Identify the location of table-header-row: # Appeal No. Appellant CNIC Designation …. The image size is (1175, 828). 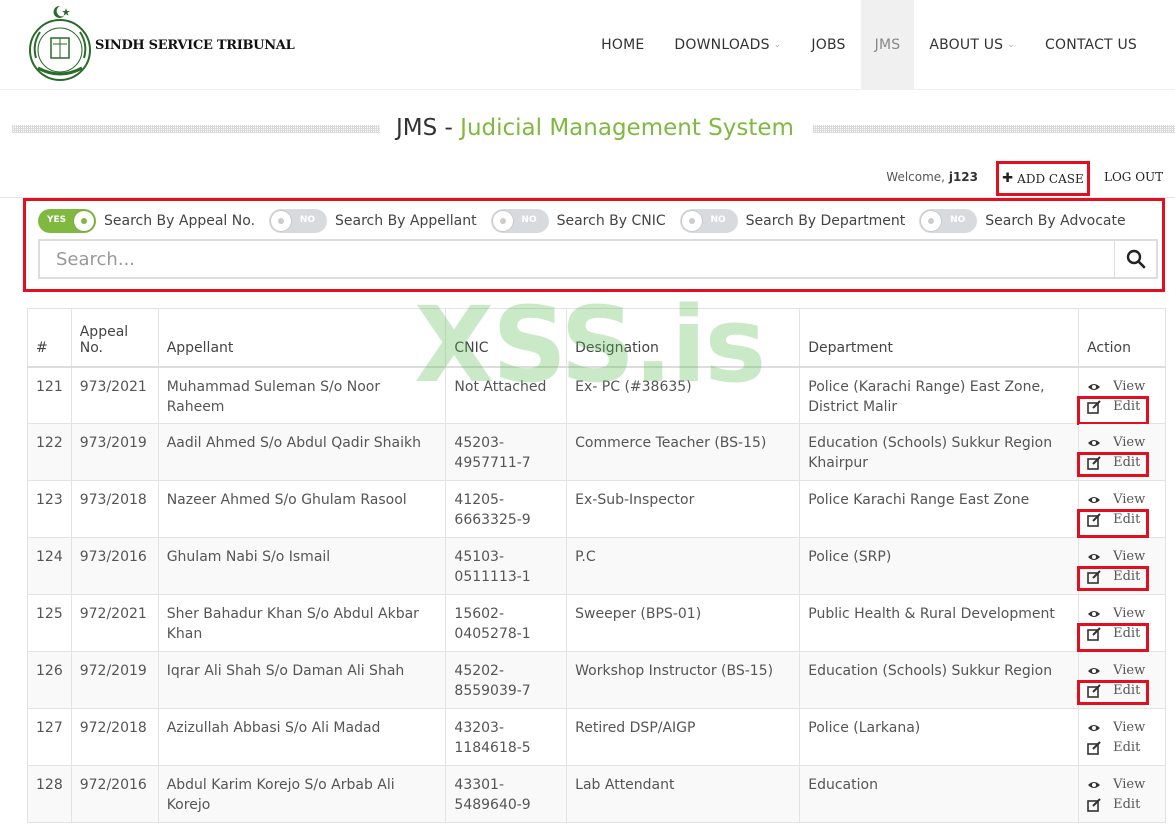
(596, 338).